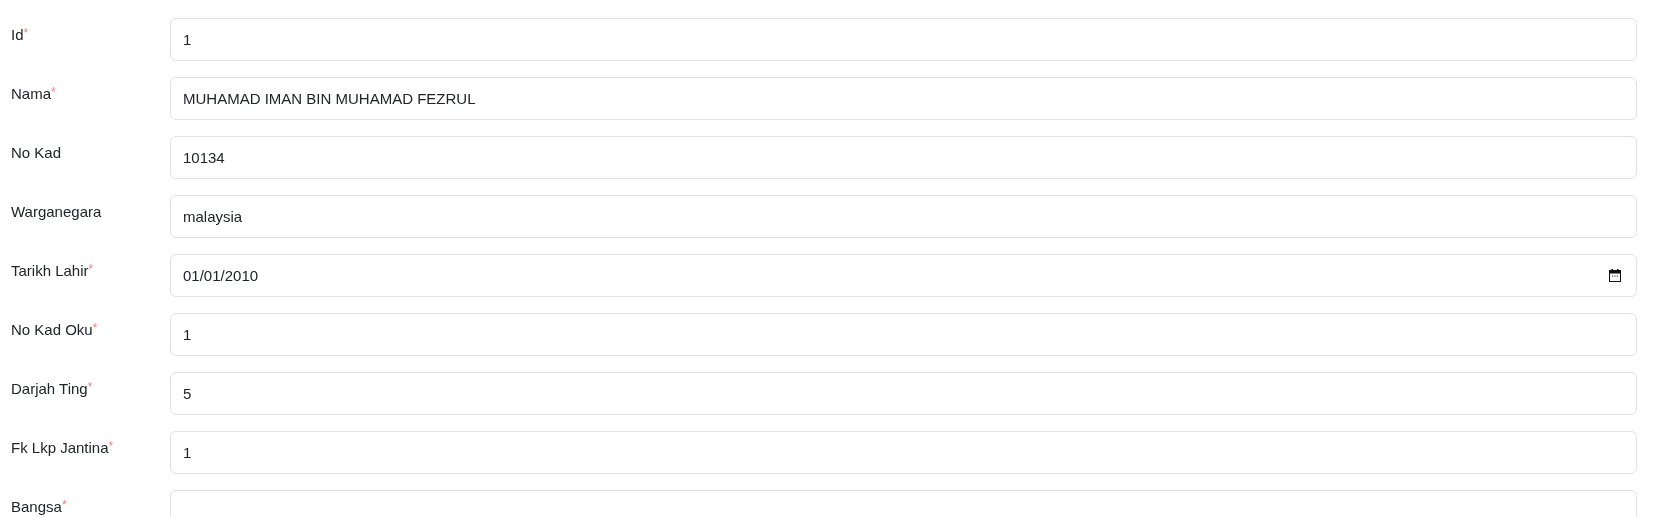 This screenshot has width=1668, height=517. What do you see at coordinates (31, 94) in the screenshot?
I see `field-label: Nama` at bounding box center [31, 94].